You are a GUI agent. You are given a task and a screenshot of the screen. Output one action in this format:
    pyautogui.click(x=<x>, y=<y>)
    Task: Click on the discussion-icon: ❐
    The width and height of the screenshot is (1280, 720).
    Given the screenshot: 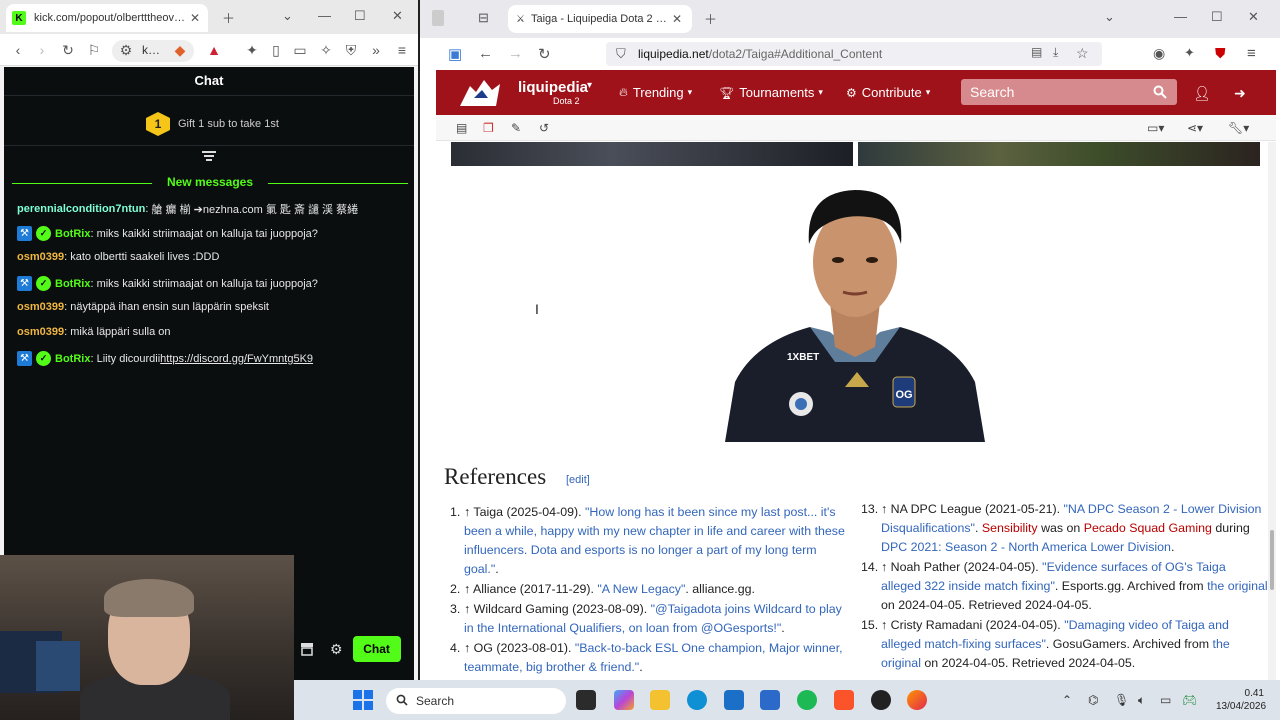 What is the action you would take?
    pyautogui.click(x=488, y=128)
    